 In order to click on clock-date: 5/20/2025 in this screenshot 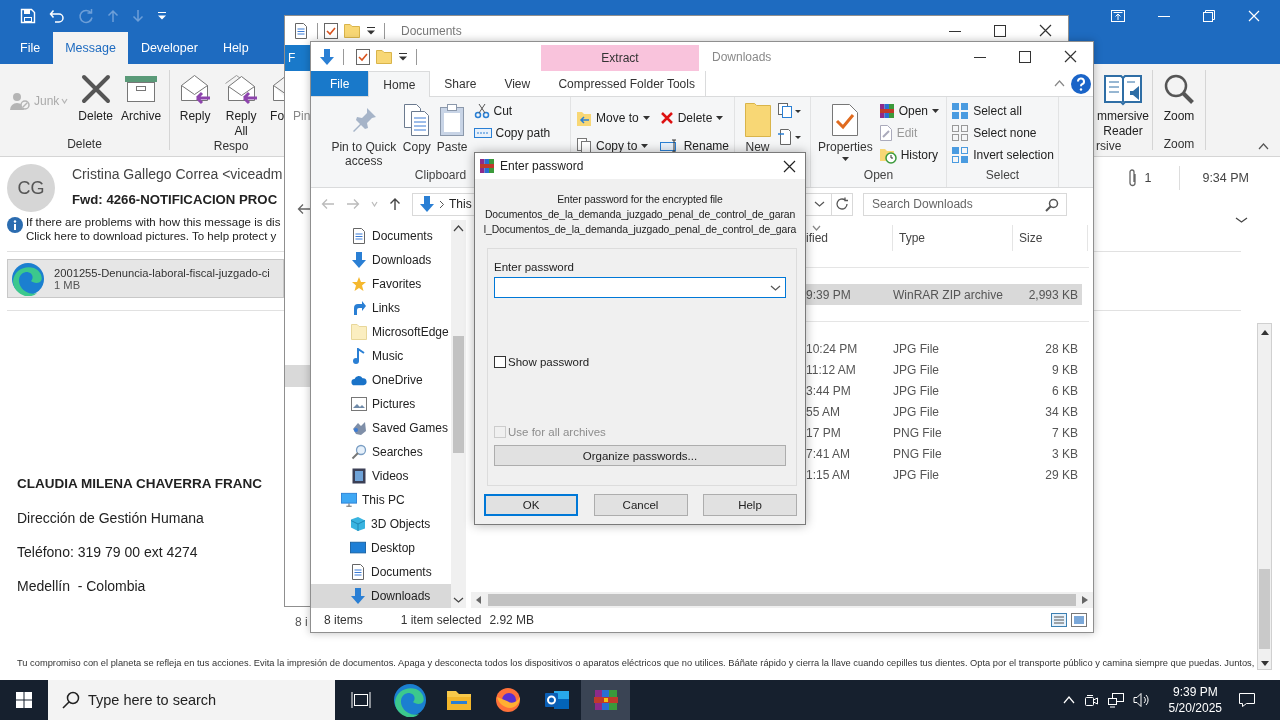, I will do `click(1195, 708)`.